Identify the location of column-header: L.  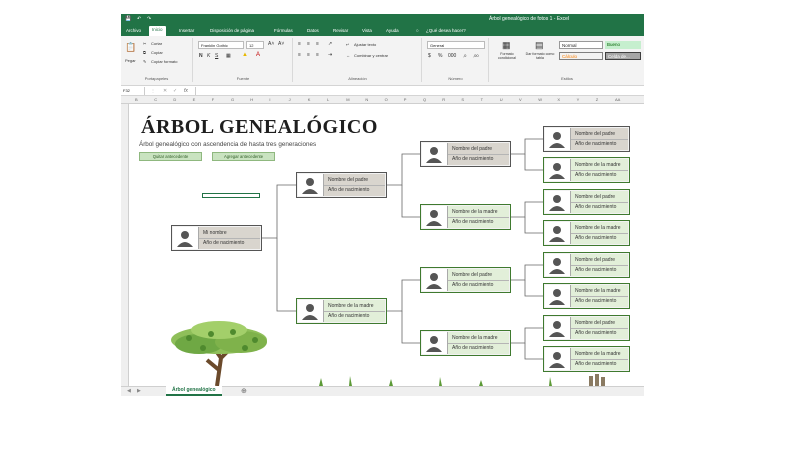
(328, 99).